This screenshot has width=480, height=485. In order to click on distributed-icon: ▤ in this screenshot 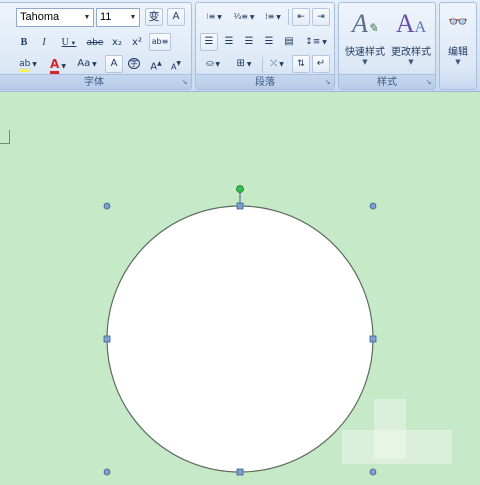, I will do `click(289, 41)`.